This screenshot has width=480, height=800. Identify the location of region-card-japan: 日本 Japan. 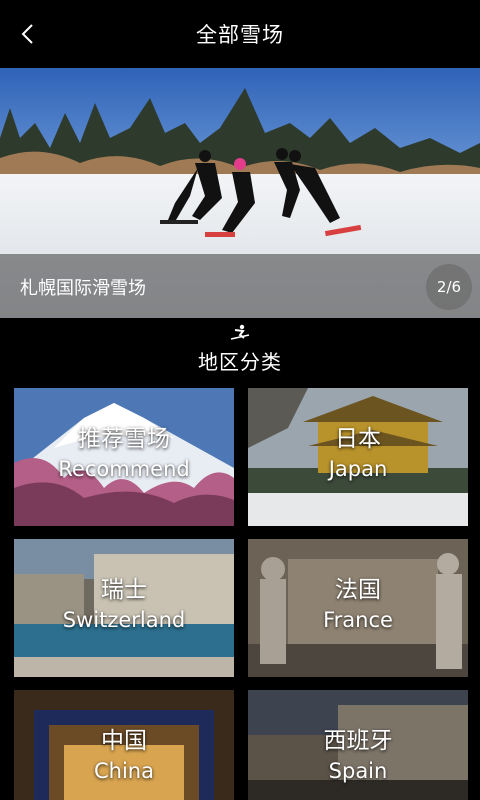
(358, 457).